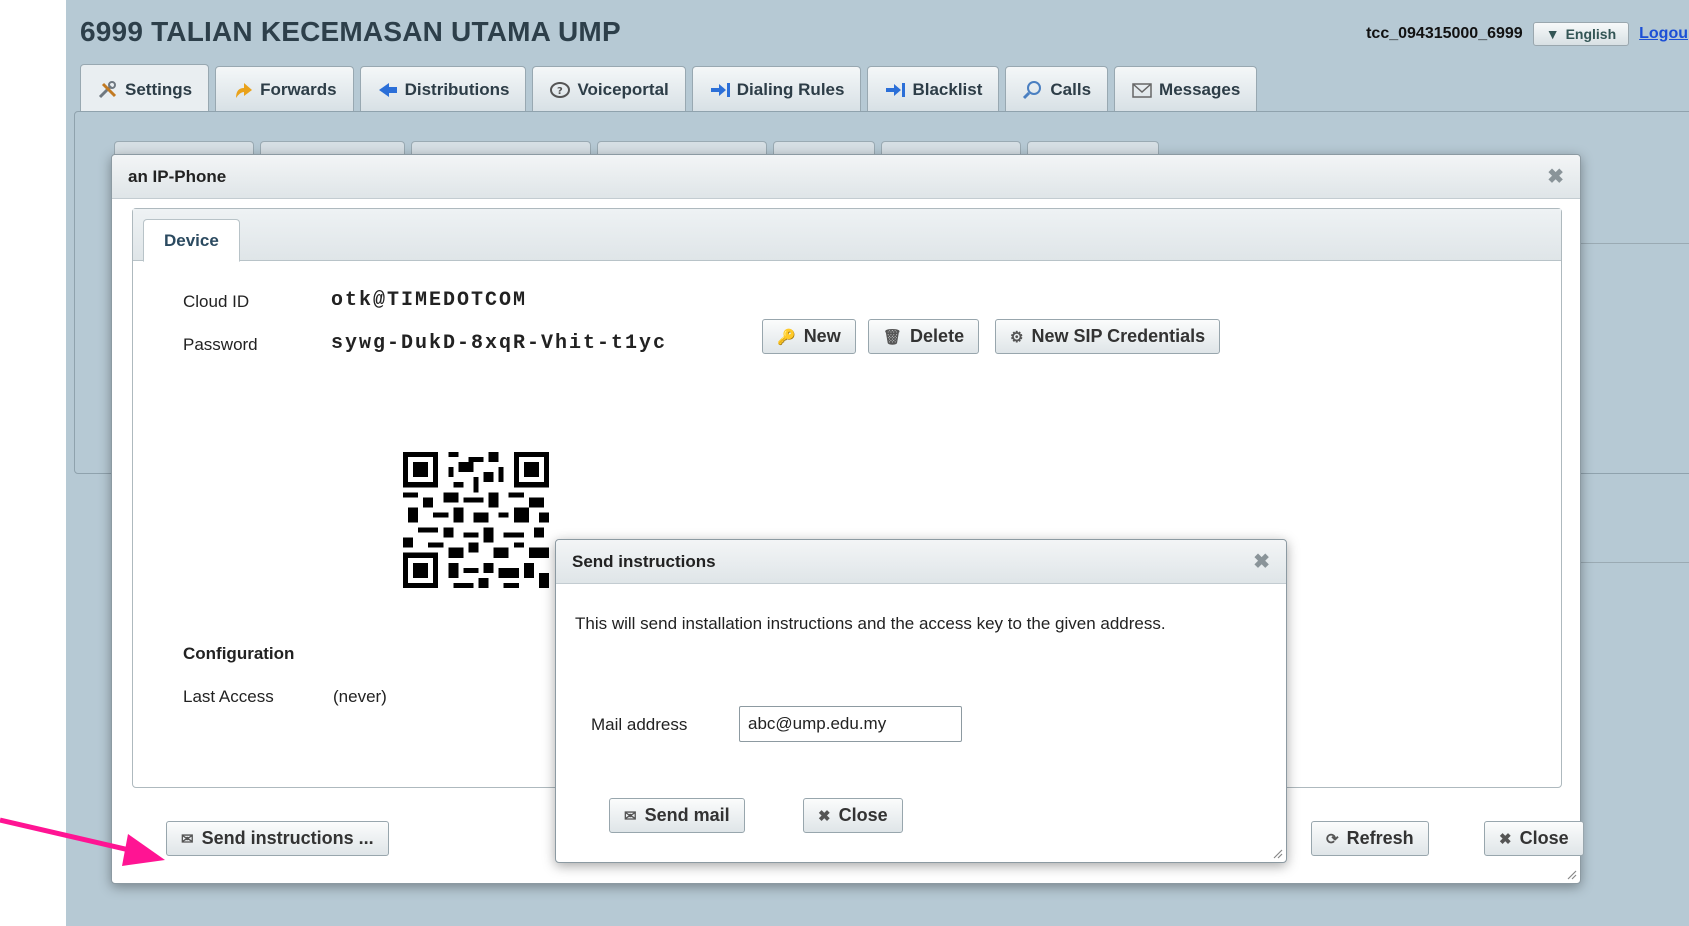 This screenshot has width=1689, height=926. What do you see at coordinates (228, 696) in the screenshot?
I see `last-access-label: Last Access` at bounding box center [228, 696].